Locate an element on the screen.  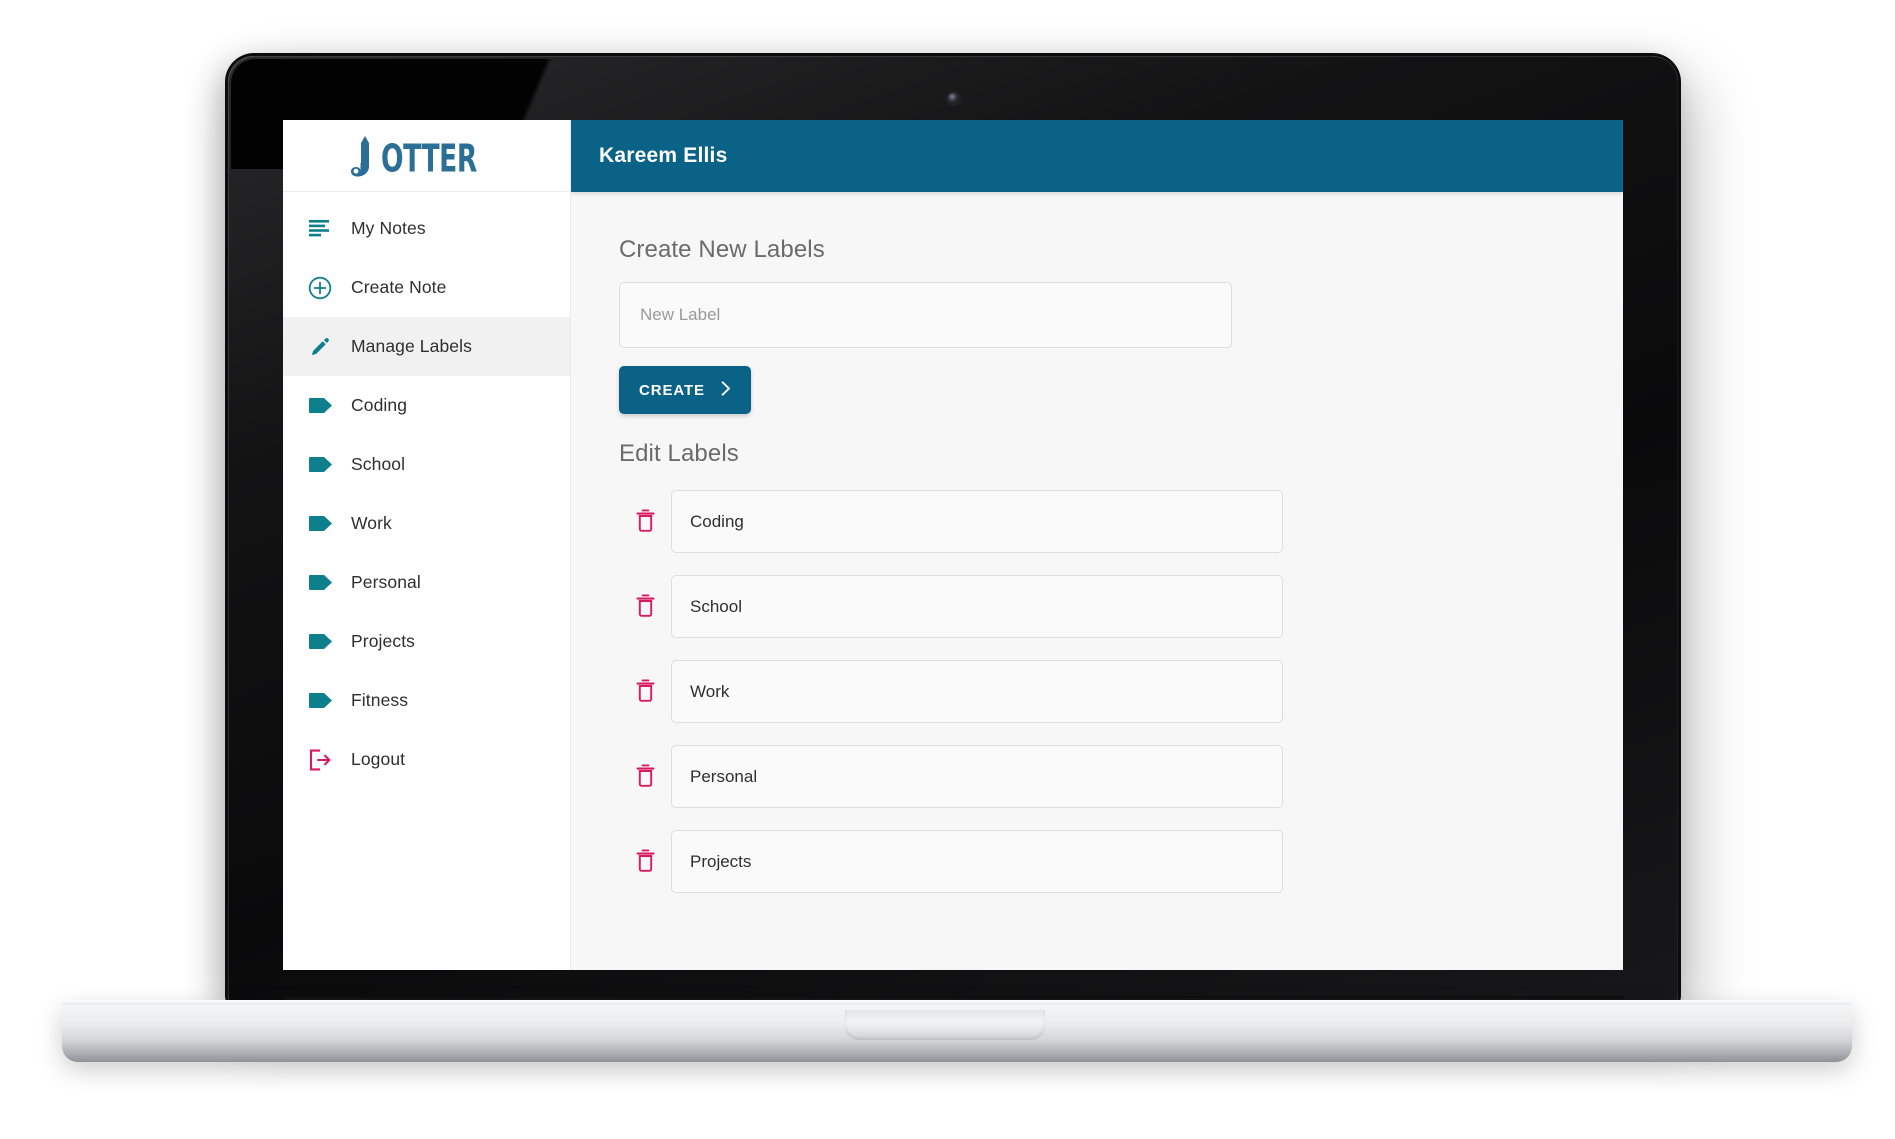
pencil-j-icon is located at coordinates (365, 156).